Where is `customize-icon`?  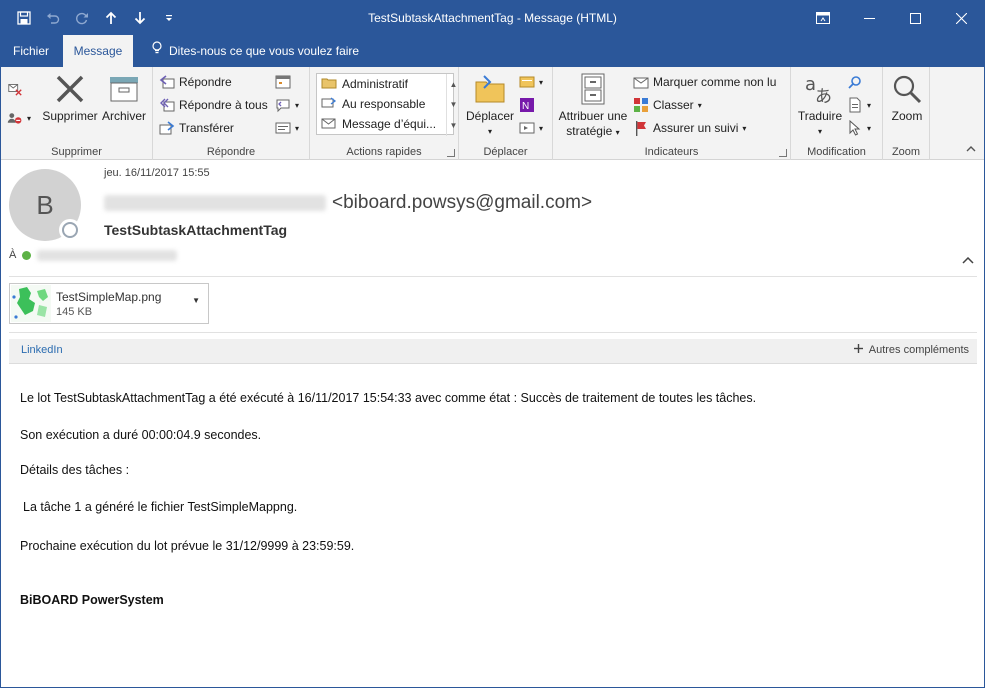 customize-icon is located at coordinates (168, 18).